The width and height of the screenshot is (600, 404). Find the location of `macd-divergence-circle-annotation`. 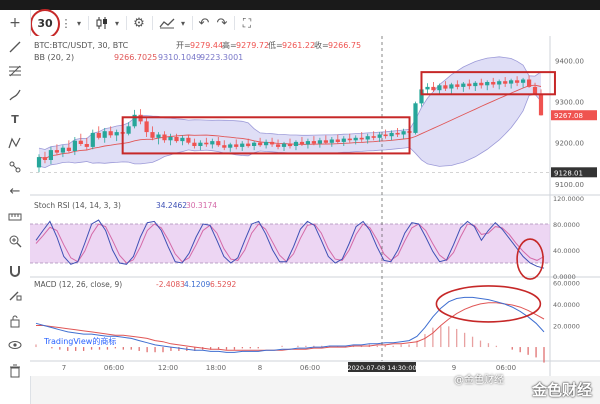

macd-divergence-circle-annotation is located at coordinates (488, 304).